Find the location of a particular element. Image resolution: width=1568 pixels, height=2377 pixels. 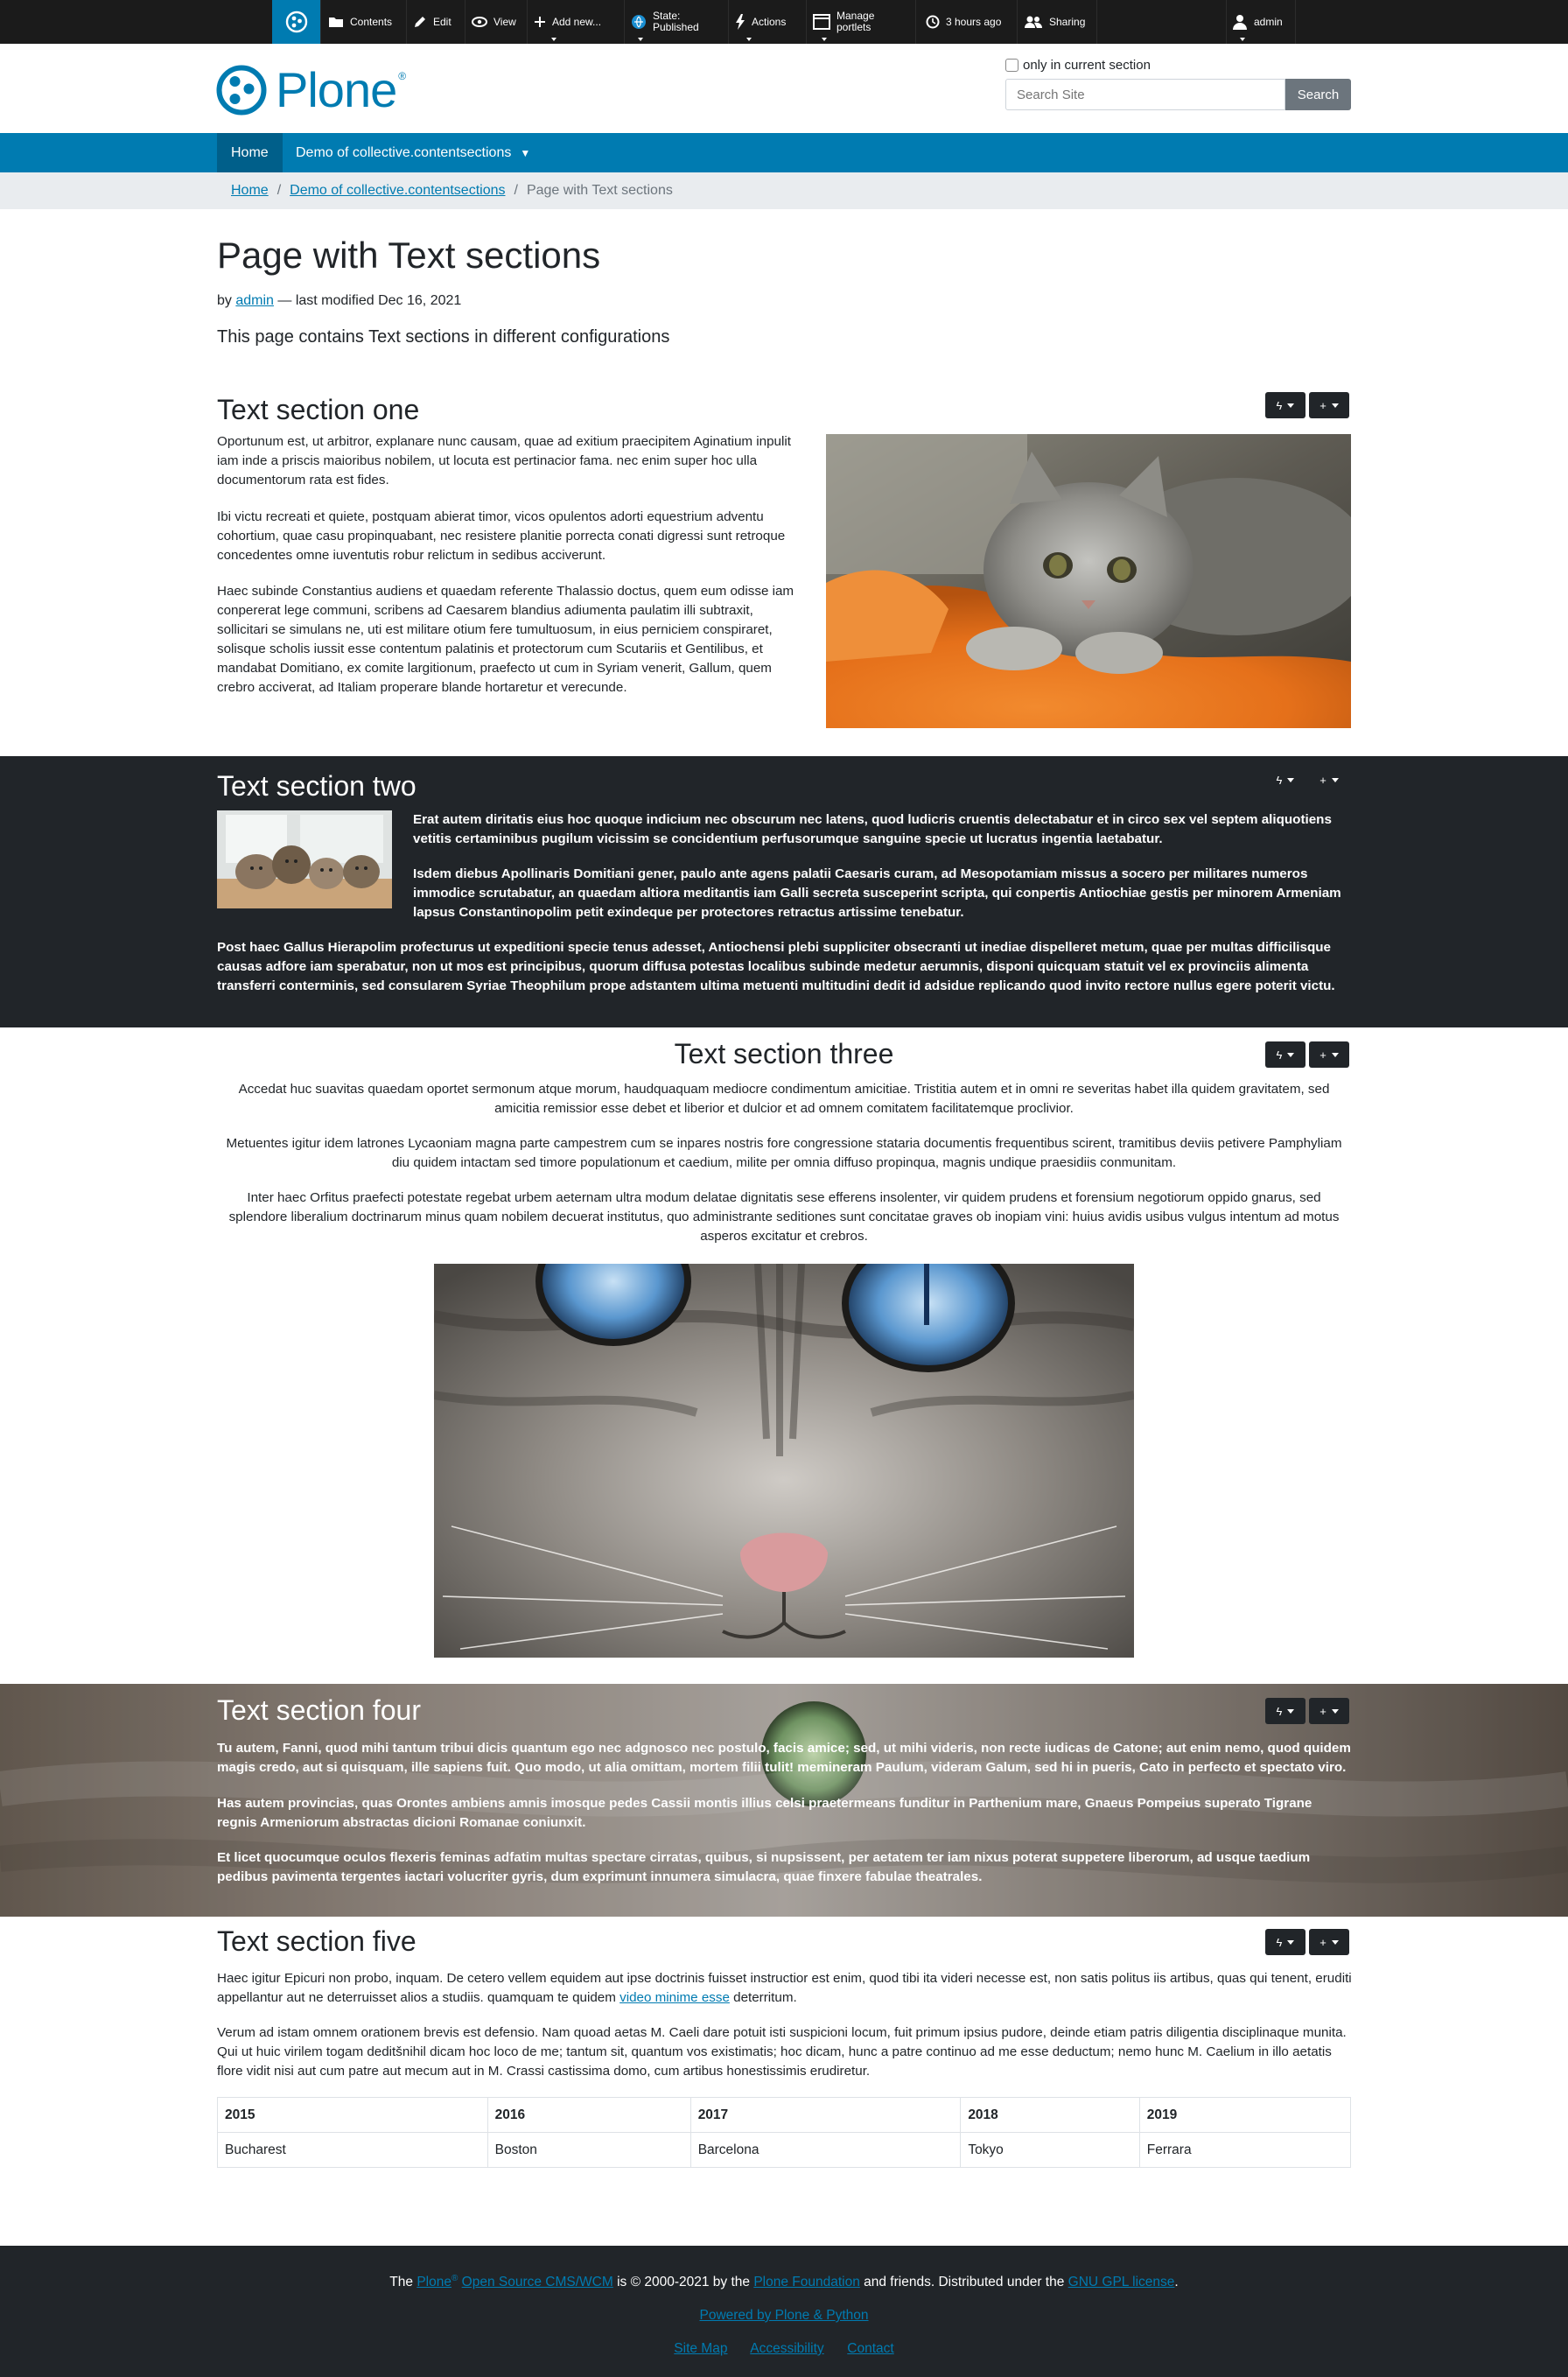

site-logo: Plone ® is located at coordinates (311, 90).